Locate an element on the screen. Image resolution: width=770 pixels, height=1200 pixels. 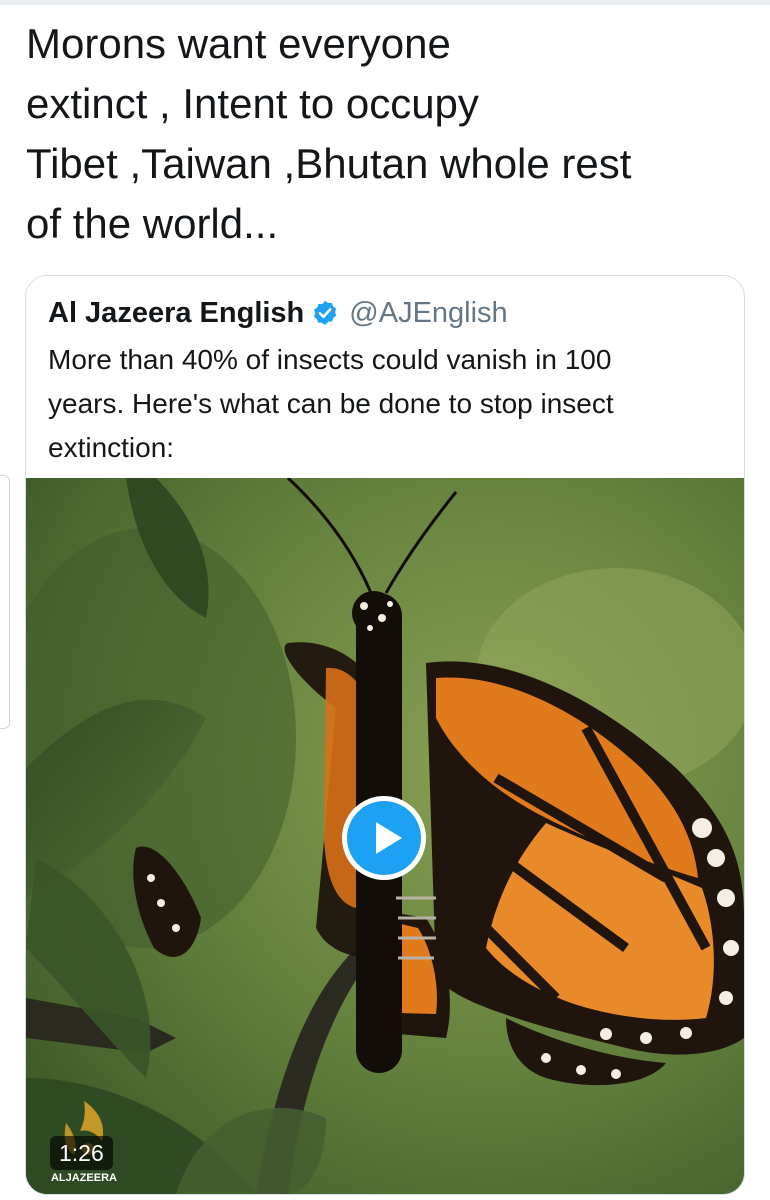
logo-wordmark: ALJAZEERA is located at coordinates (84, 1178).